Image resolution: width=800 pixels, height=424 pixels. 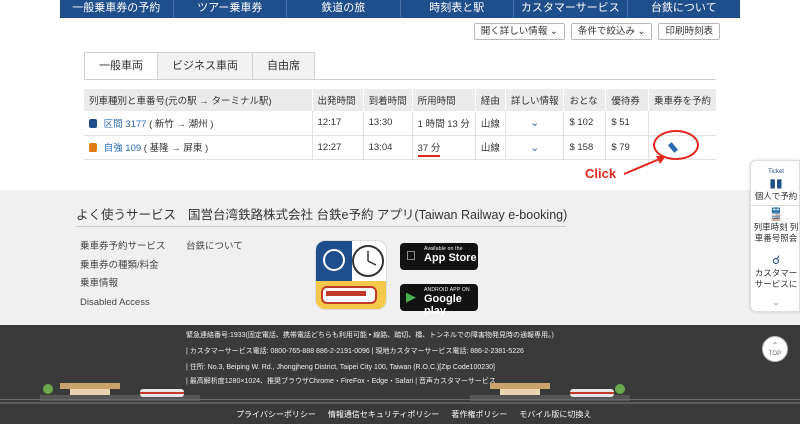 What do you see at coordinates (776, 196) in the screenshot?
I see `personal-booking-label: 個人で予約` at bounding box center [776, 196].